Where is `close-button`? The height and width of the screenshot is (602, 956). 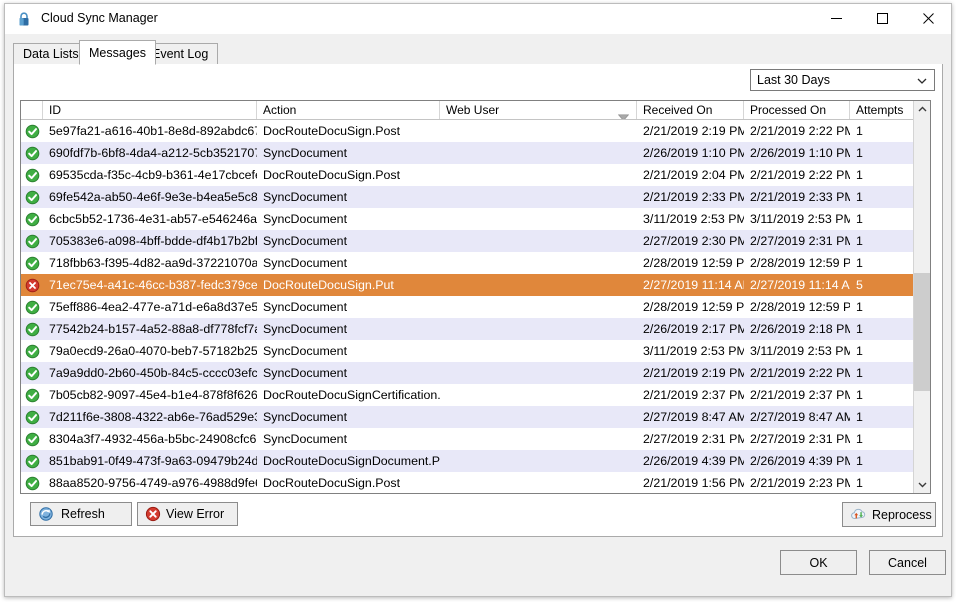
close-button is located at coordinates (928, 18).